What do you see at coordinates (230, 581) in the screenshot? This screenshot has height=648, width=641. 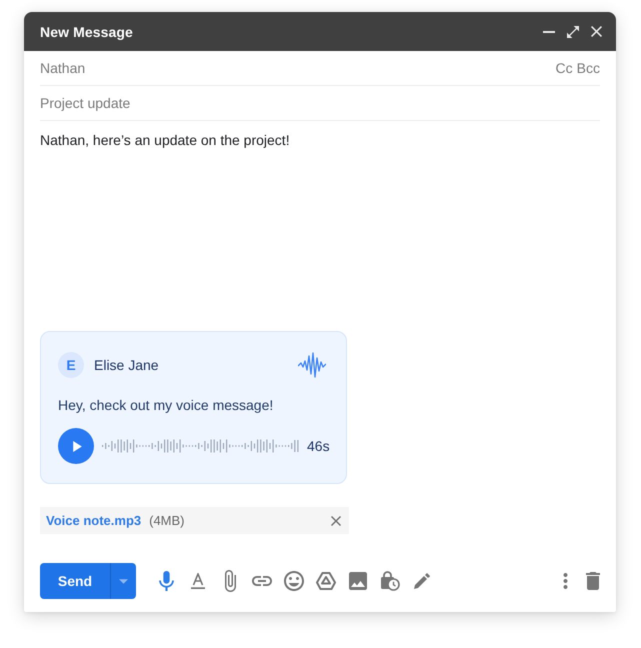 I see `paperclip-icon` at bounding box center [230, 581].